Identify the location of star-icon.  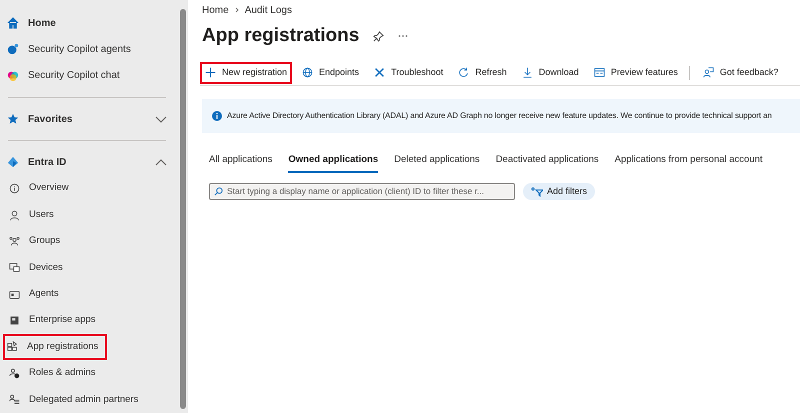
(13, 119).